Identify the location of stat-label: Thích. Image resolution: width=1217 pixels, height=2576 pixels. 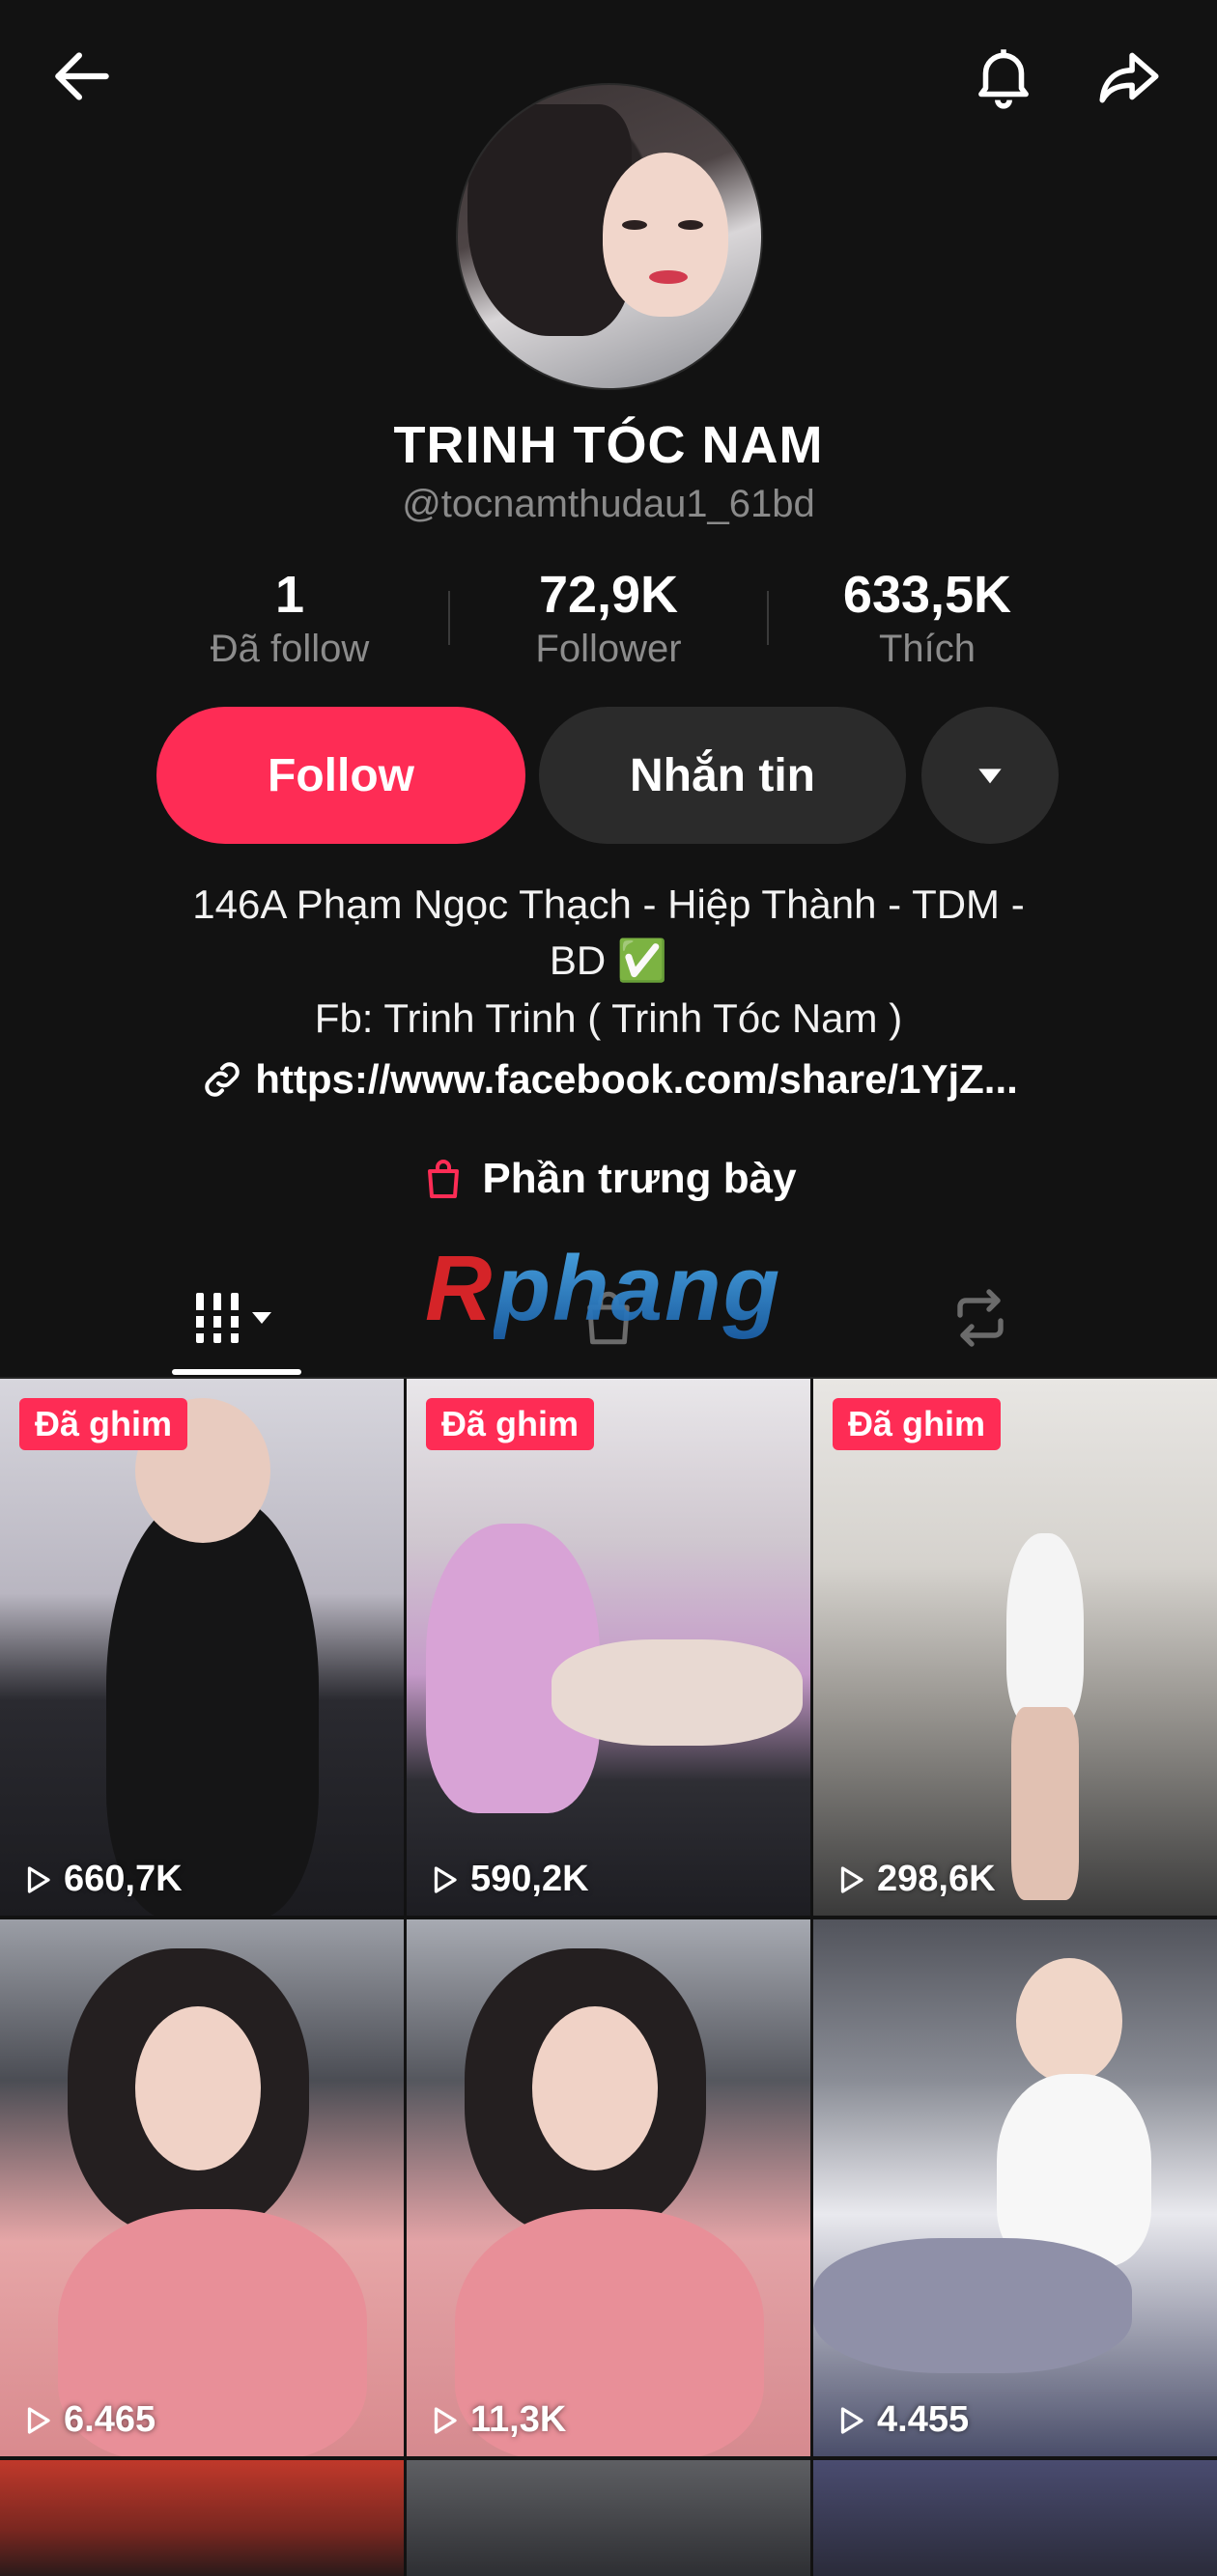
(927, 649).